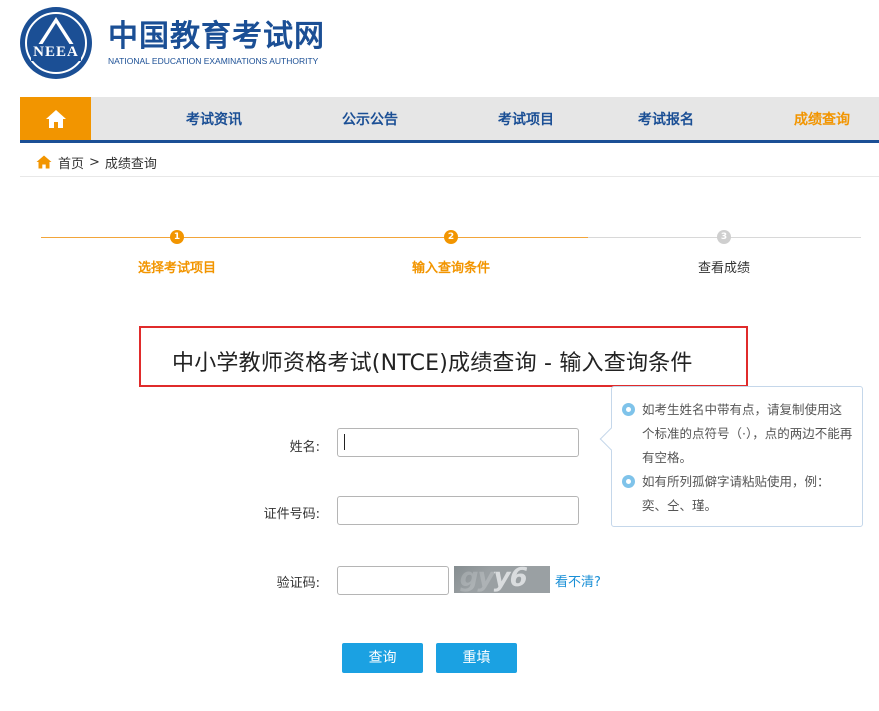 The image size is (879, 711). I want to click on name-label: 姓名:, so click(304, 447).